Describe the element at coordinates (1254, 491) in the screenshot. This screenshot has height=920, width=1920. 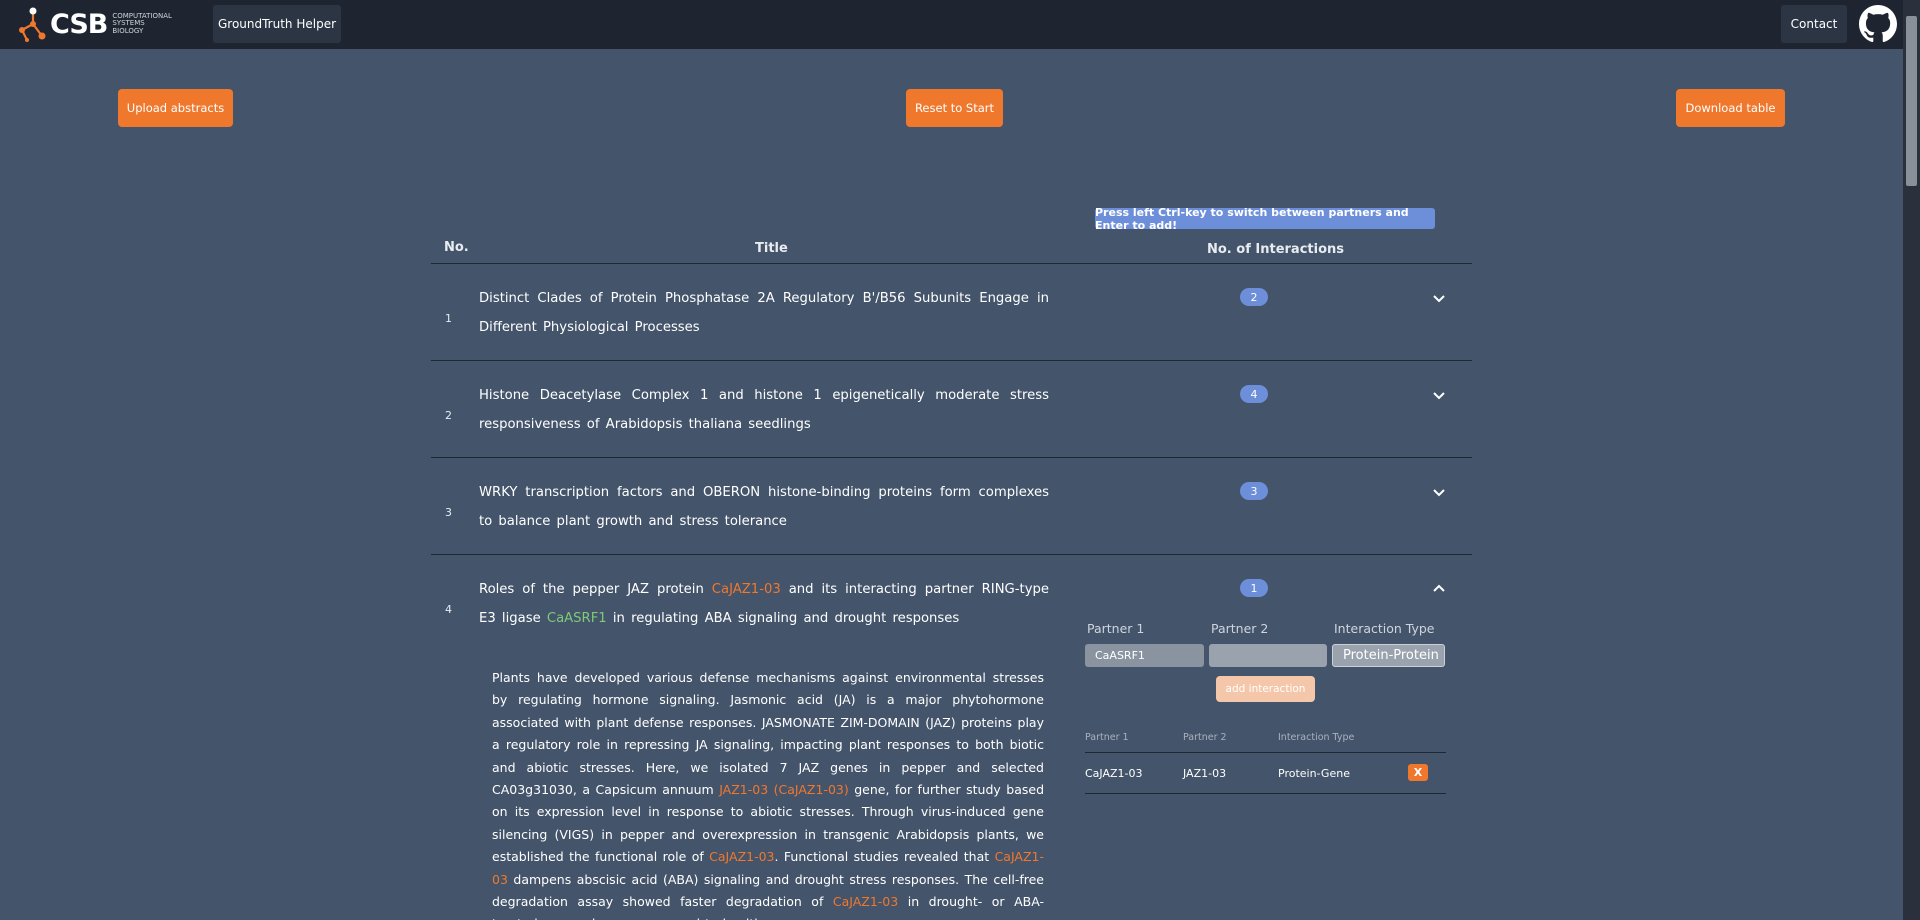
I see `interaction-count-badge: 3` at that location.